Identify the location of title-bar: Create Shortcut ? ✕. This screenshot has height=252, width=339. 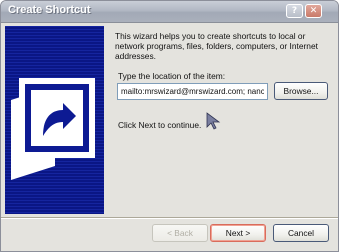
(169, 12).